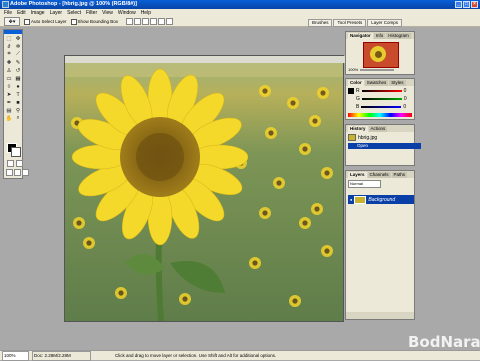 This screenshot has height=361, width=480. Describe the element at coordinates (18, 62) in the screenshot. I see `brush-tool-icon: ✎` at that location.